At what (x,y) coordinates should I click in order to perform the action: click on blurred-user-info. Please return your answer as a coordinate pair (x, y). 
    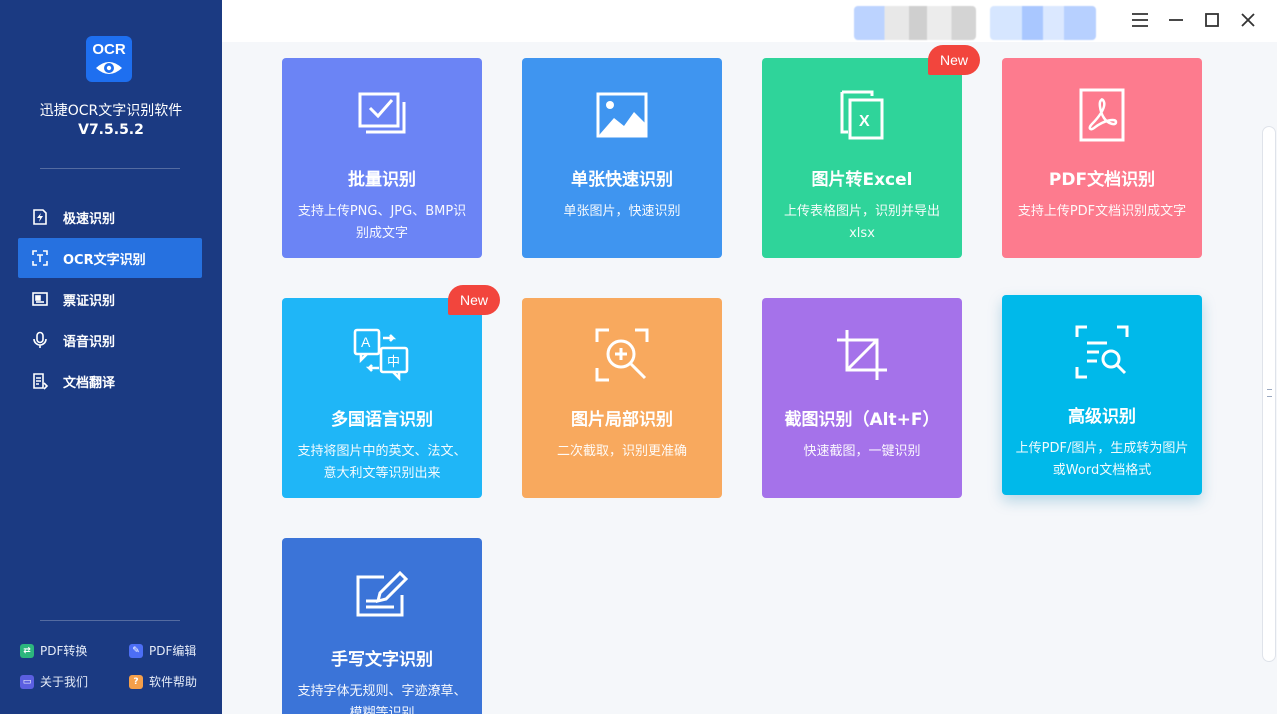
    Looking at the image, I should click on (915, 23).